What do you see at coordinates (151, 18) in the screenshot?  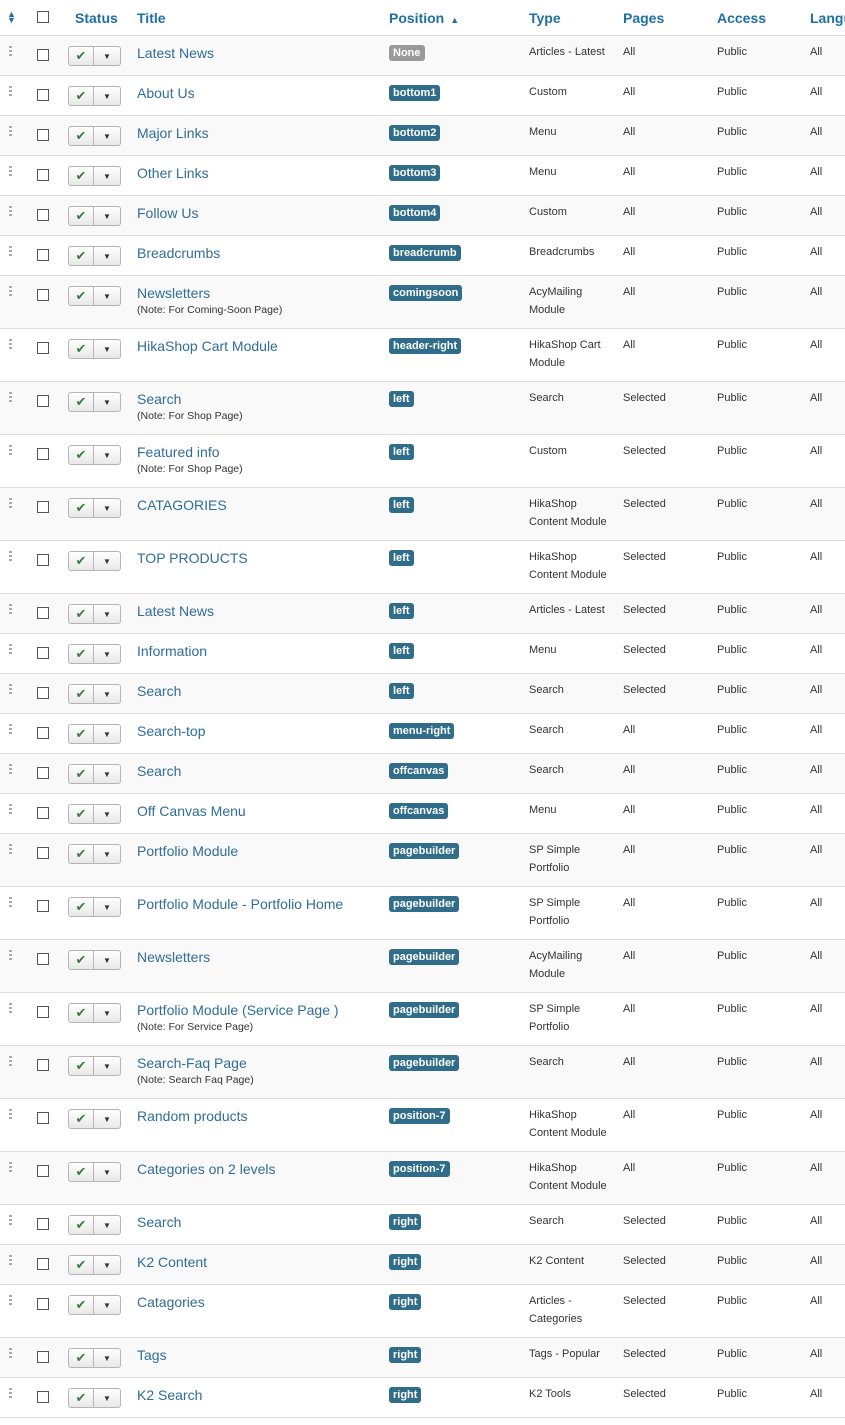 I see `title-sort-link: Title` at bounding box center [151, 18].